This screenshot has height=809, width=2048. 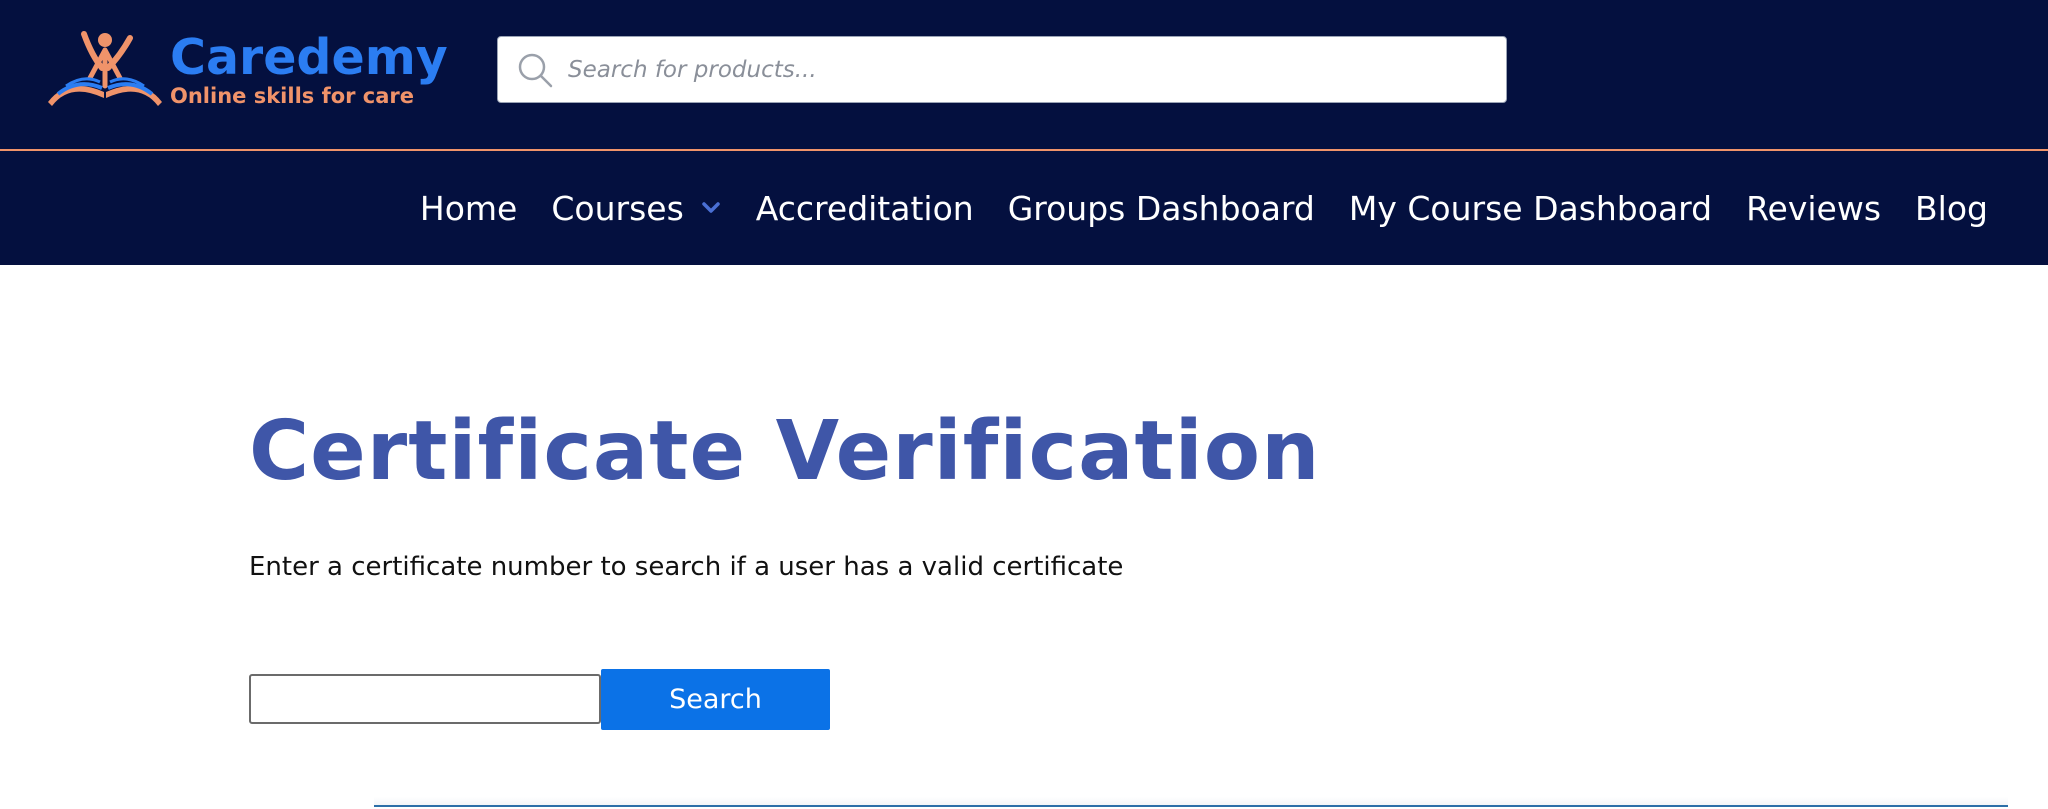 What do you see at coordinates (105, 68) in the screenshot?
I see `open-book-person-logo-icon` at bounding box center [105, 68].